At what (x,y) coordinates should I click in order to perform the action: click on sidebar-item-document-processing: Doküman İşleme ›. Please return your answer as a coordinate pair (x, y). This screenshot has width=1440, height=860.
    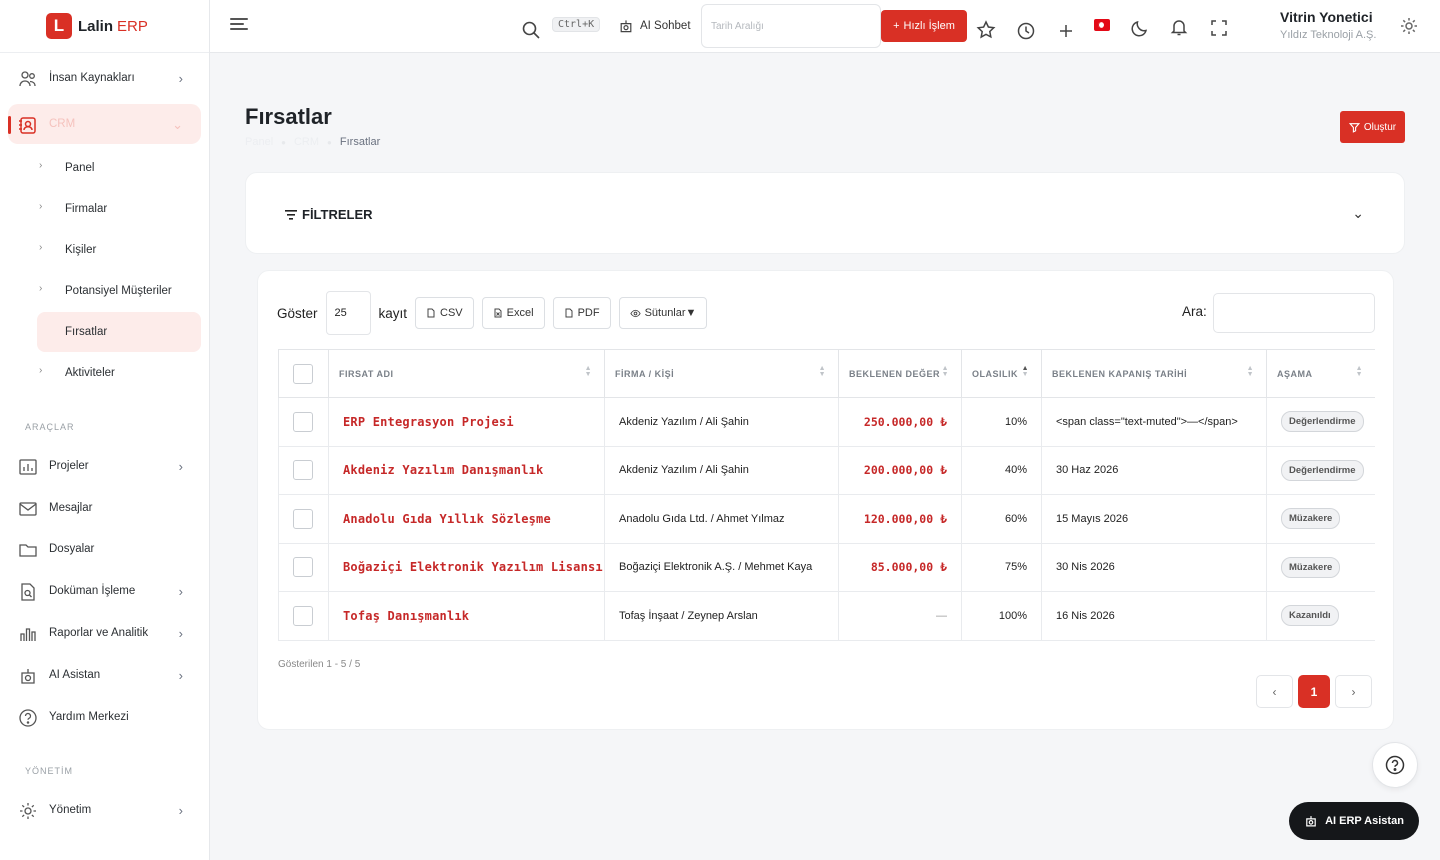
    Looking at the image, I should click on (104, 591).